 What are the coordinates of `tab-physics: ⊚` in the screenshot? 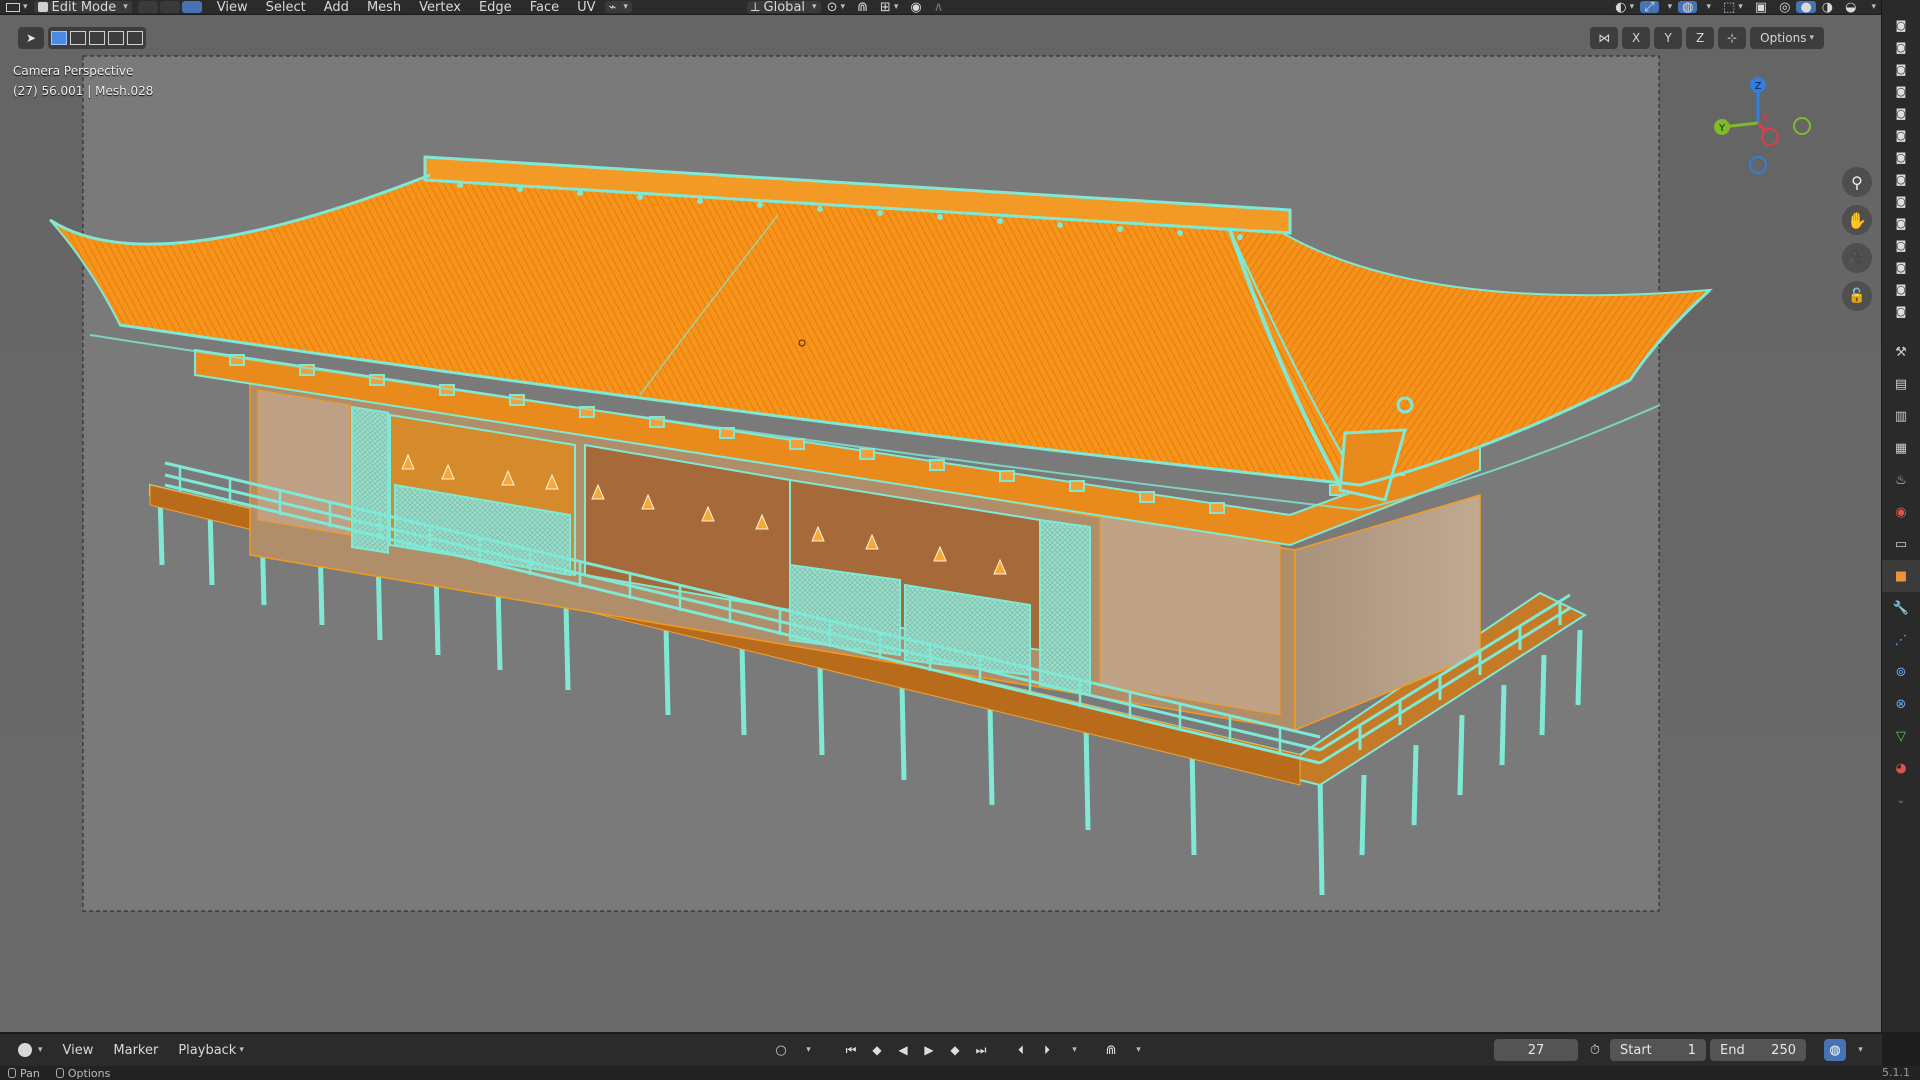 It's located at (1901, 672).